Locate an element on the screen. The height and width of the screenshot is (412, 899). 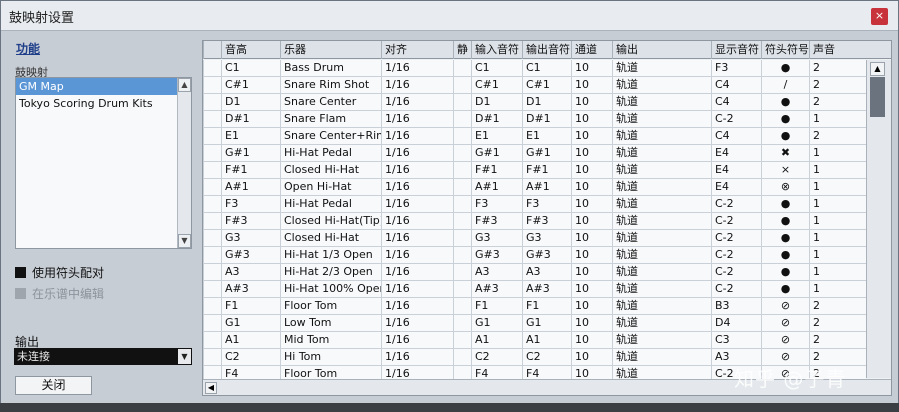
cell-pitch: F1 is located at coordinates (250, 306).